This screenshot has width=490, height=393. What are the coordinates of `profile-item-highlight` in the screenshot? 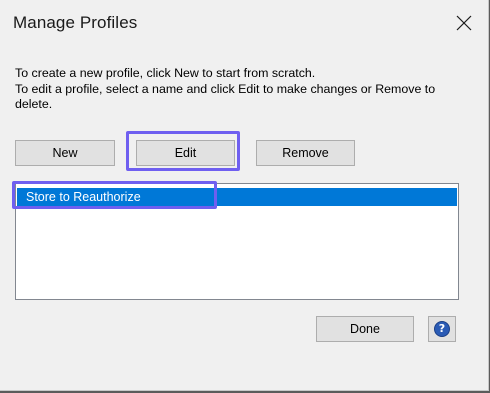 It's located at (114, 195).